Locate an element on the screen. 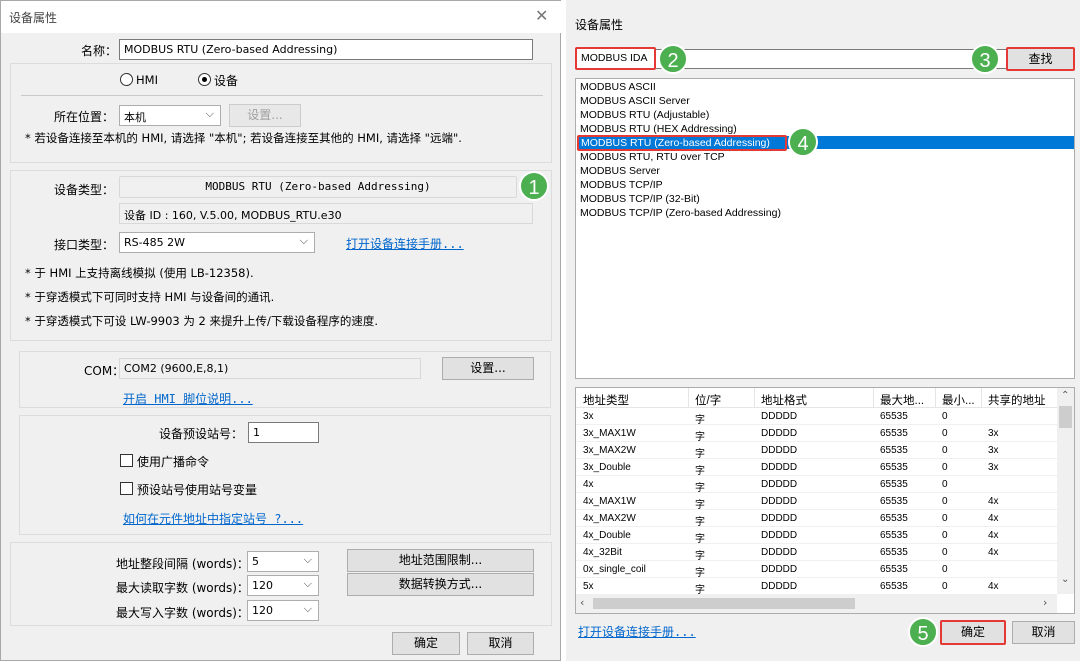  addr-interval-select: 5 ⌵ is located at coordinates (283, 561).